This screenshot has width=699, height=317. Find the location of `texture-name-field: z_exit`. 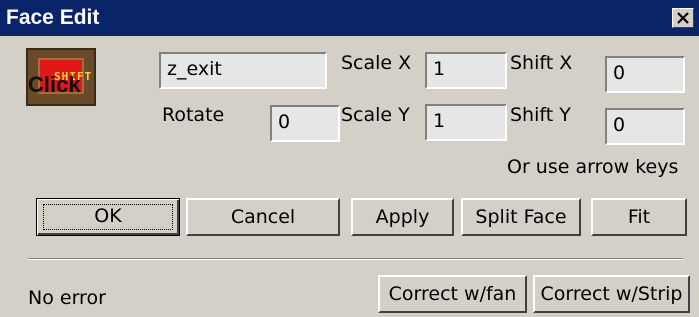

texture-name-field: z_exit is located at coordinates (243, 70).